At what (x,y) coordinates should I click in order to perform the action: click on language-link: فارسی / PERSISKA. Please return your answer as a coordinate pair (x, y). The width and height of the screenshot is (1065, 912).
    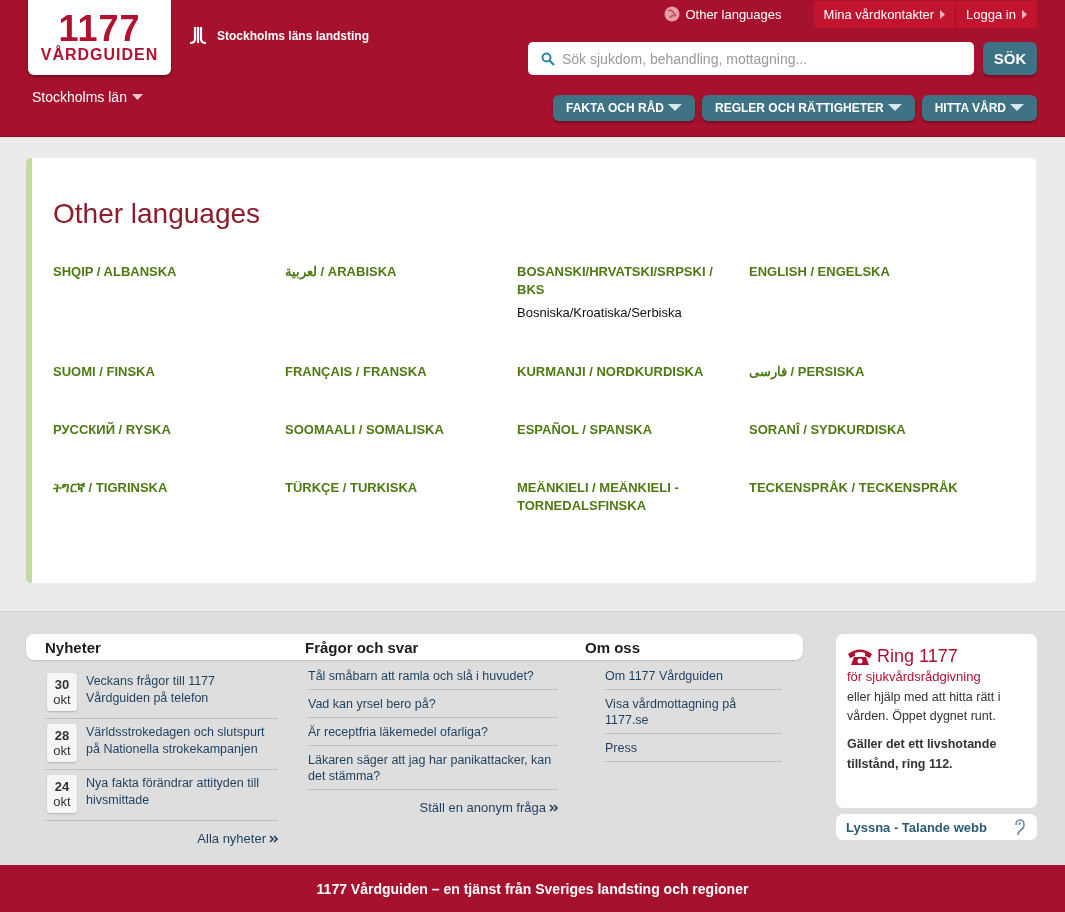
    Looking at the image, I should click on (865, 372).